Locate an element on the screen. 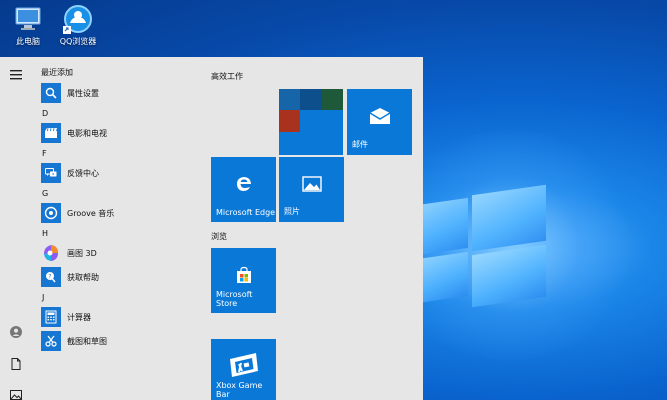  recent-header: 最近添加 is located at coordinates (57, 72).